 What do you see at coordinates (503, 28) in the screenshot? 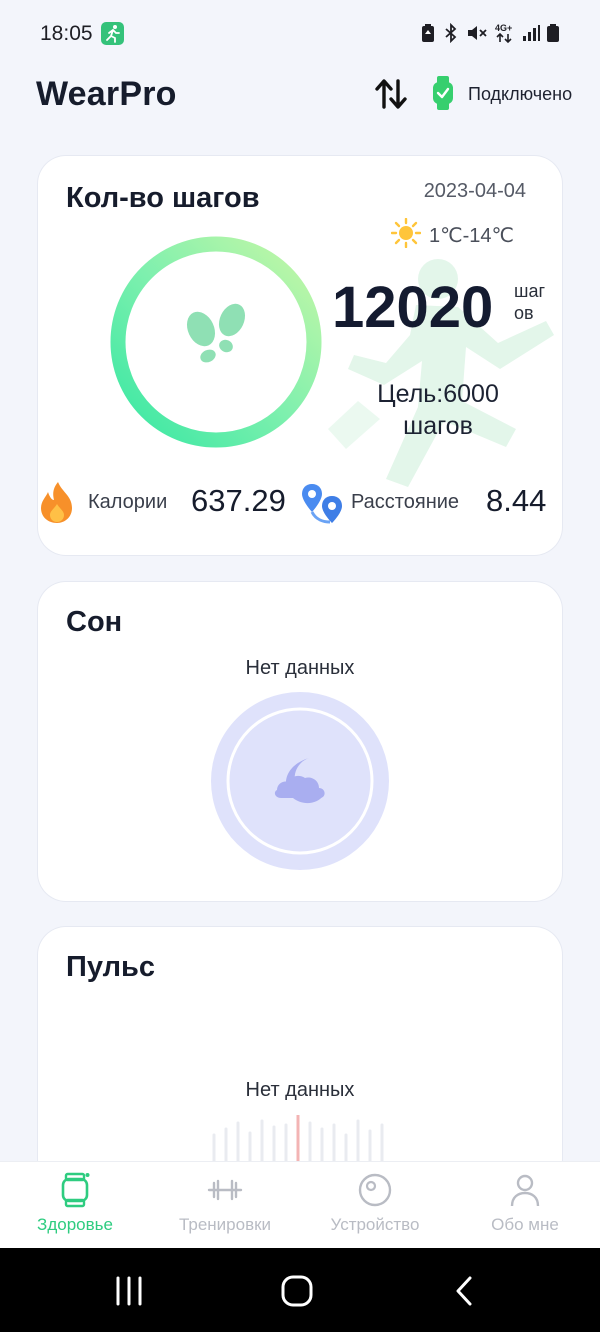
I see `svg-text: 4G+` at bounding box center [503, 28].